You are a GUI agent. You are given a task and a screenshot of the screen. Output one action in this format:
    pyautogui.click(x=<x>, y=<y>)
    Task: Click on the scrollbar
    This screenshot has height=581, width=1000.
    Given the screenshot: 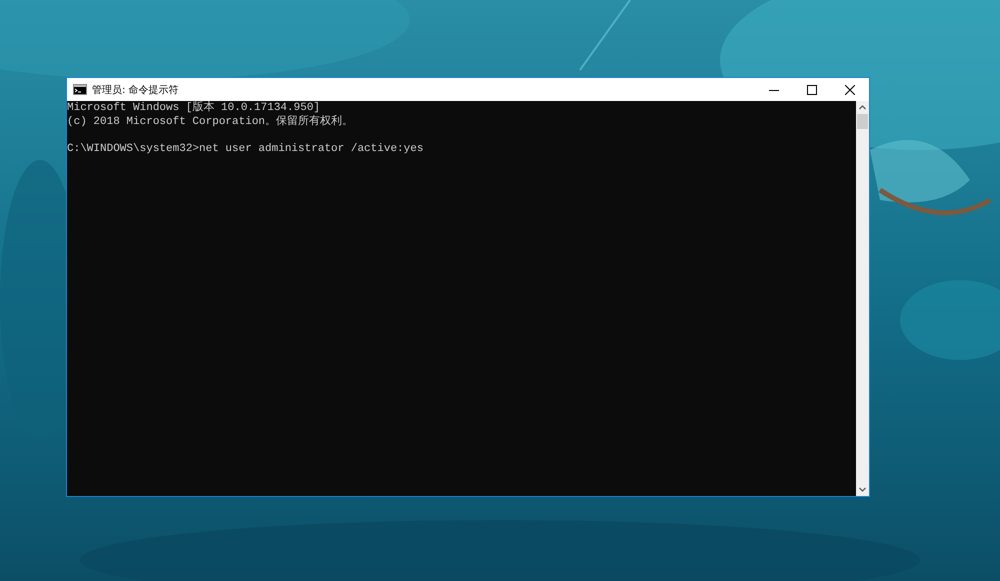 What is the action you would take?
    pyautogui.click(x=862, y=298)
    